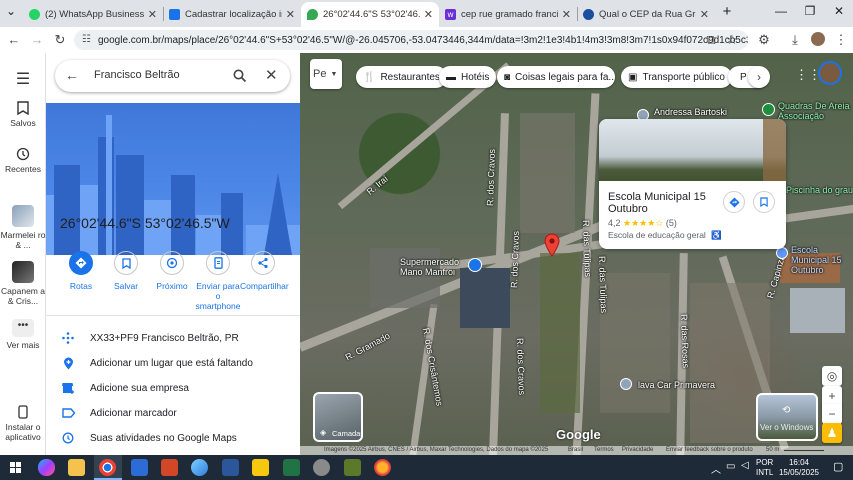 The image size is (853, 480). Describe the element at coordinates (745, 465) in the screenshot. I see `volume-icon: ◁` at that location.